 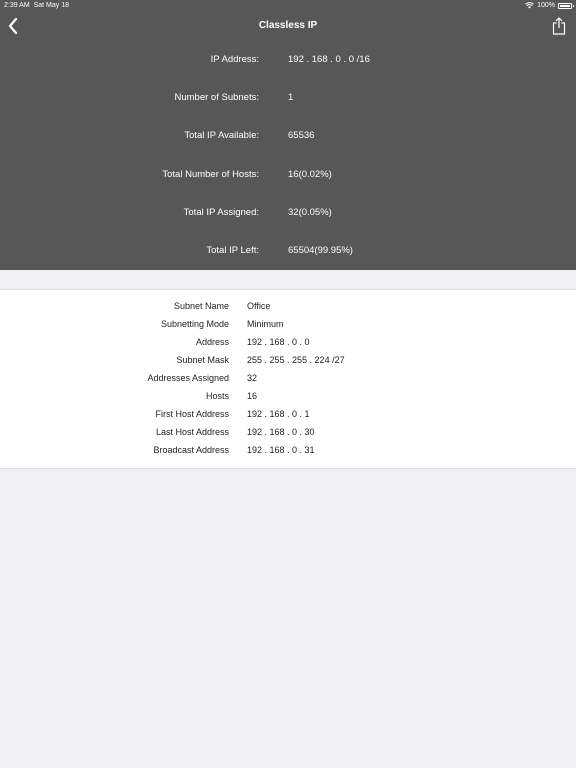 I want to click on subnet-row-mode: Subnetting Mode Minimum, so click(x=288, y=326).